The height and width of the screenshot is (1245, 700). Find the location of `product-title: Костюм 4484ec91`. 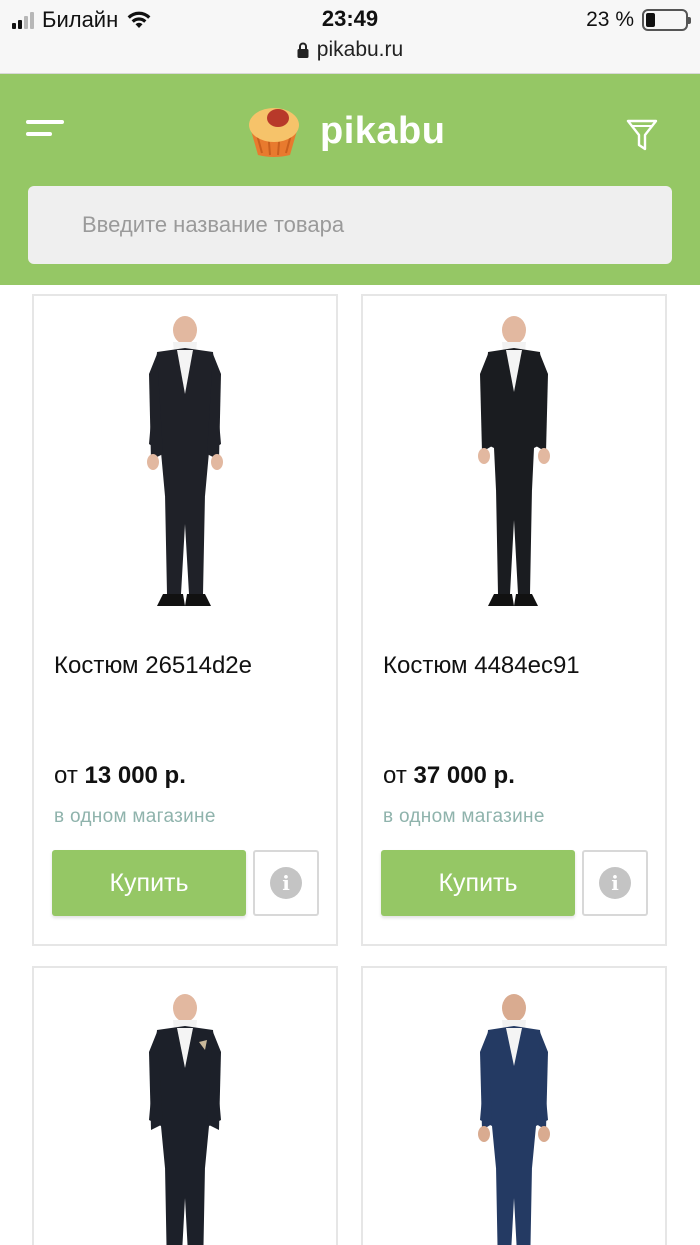

product-title: Костюм 4484ec91 is located at coordinates (481, 666).